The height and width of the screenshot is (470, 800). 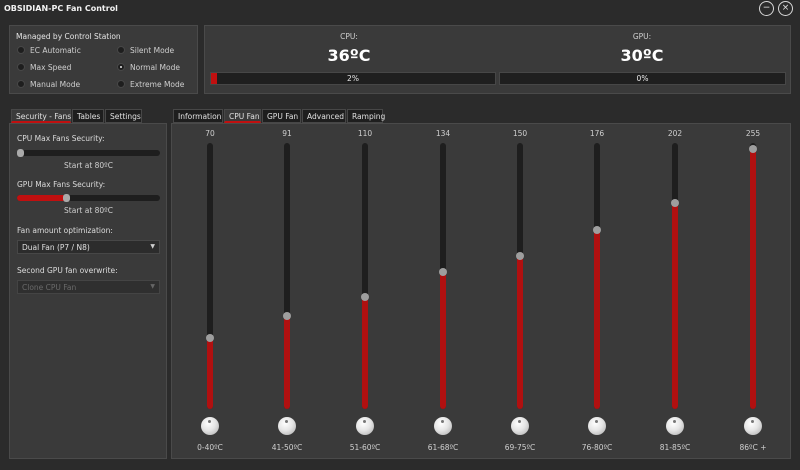 I want to click on gpu-max-fans-label: GPU Max Fans Security:, so click(x=61, y=184).